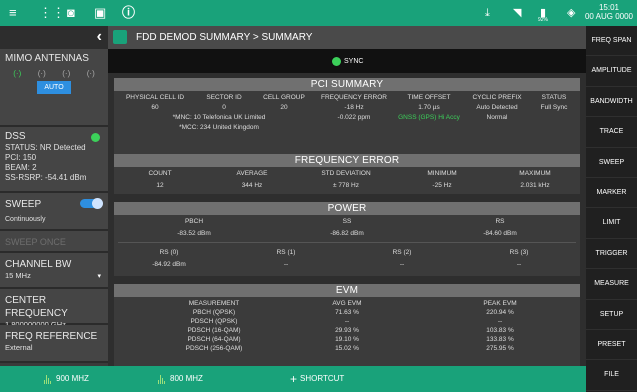  Describe the element at coordinates (611, 193) in the screenshot. I see `menu-marker: MARKER` at that location.